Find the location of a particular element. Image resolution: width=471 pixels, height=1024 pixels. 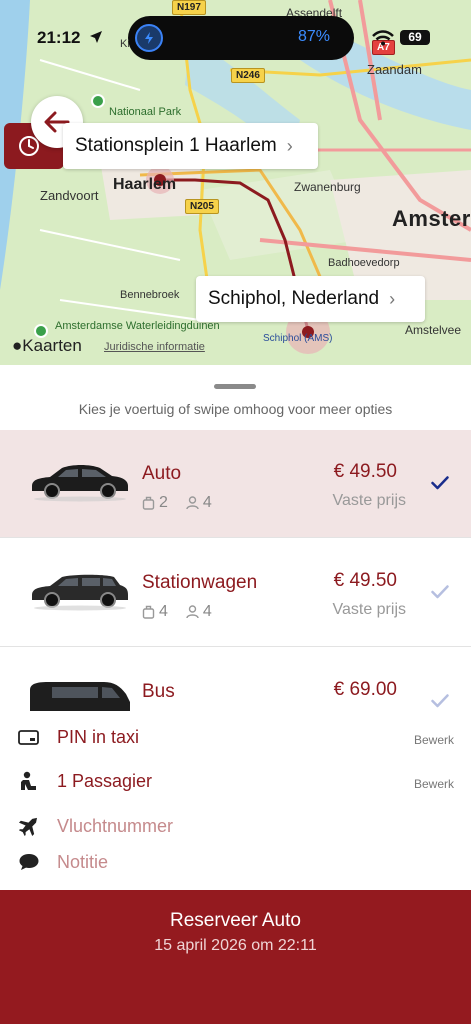

vehicle-name: Auto is located at coordinates (162, 473).